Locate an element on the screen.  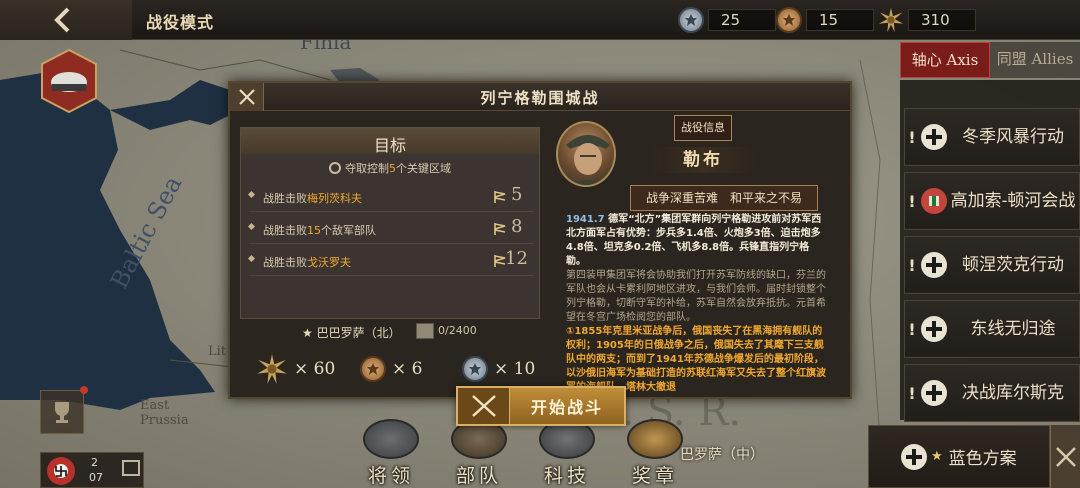
chevron-left-icon is located at coordinates (62, 20).